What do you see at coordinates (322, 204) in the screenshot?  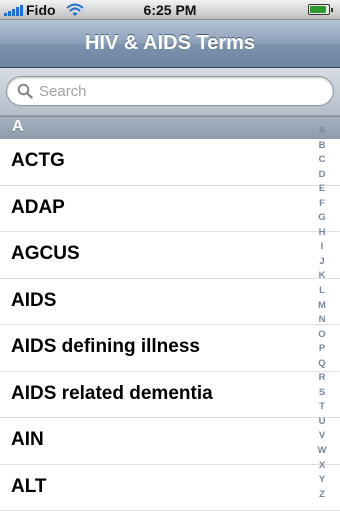 I see `index-letter-f: F` at bounding box center [322, 204].